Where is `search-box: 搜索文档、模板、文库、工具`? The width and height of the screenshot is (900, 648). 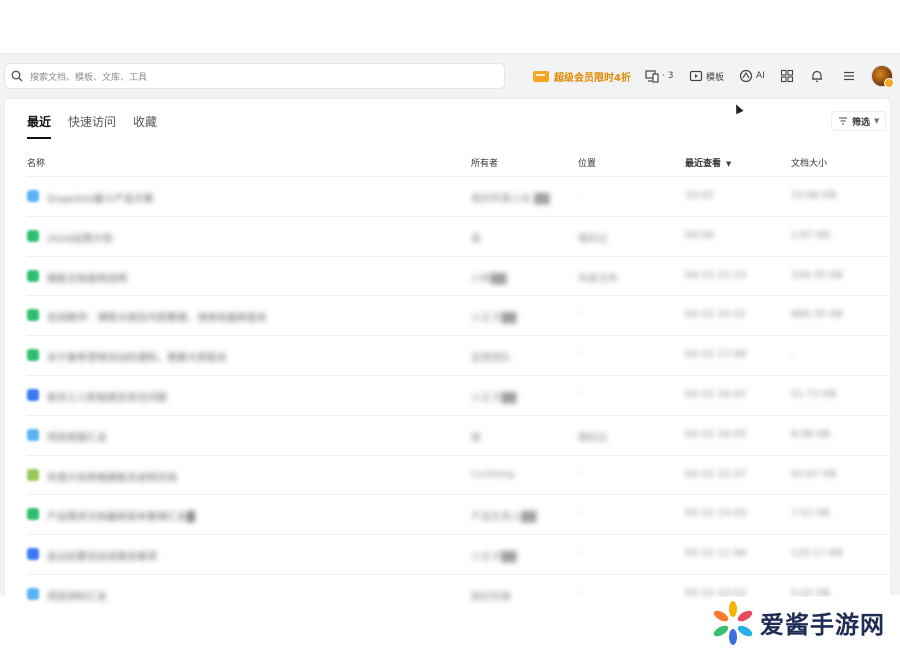
search-box: 搜索文档、模板、文库、工具 is located at coordinates (254, 76).